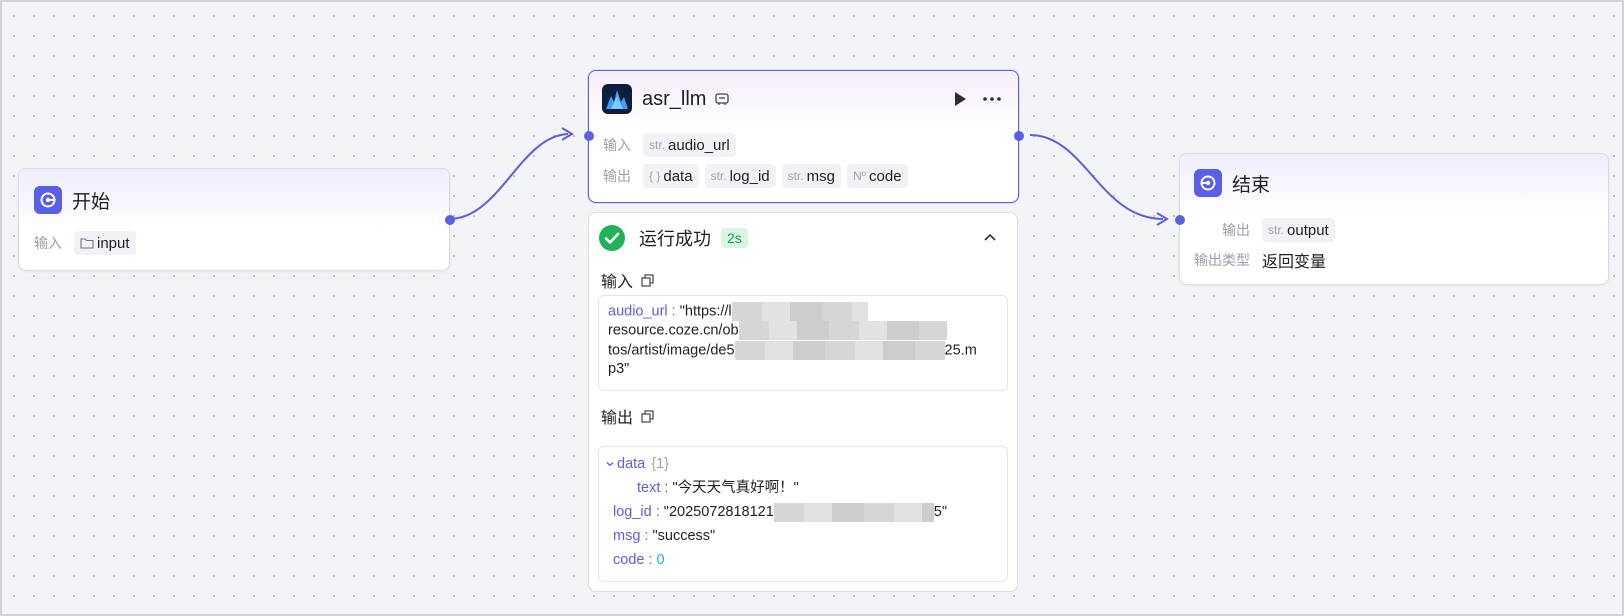  Describe the element at coordinates (1096, 177) in the screenshot. I see `edge-llm-to-end` at that location.